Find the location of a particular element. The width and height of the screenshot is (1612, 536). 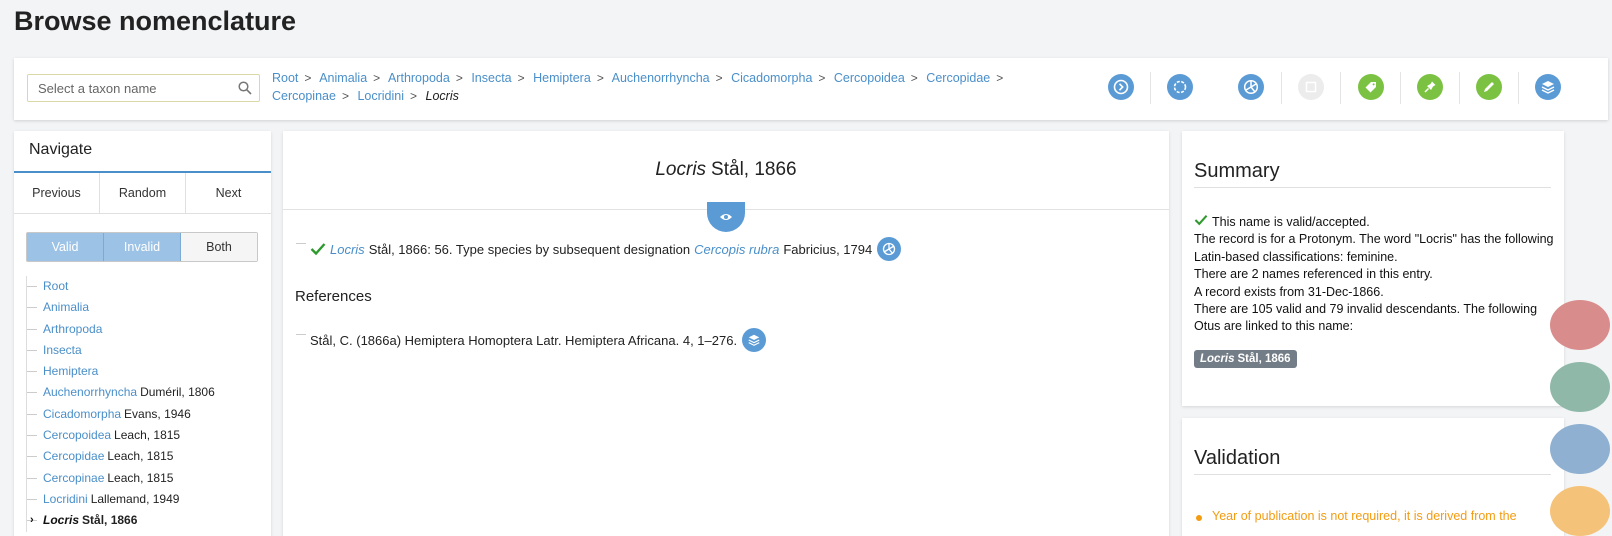

tree-item-link: Insecta is located at coordinates (62, 350).